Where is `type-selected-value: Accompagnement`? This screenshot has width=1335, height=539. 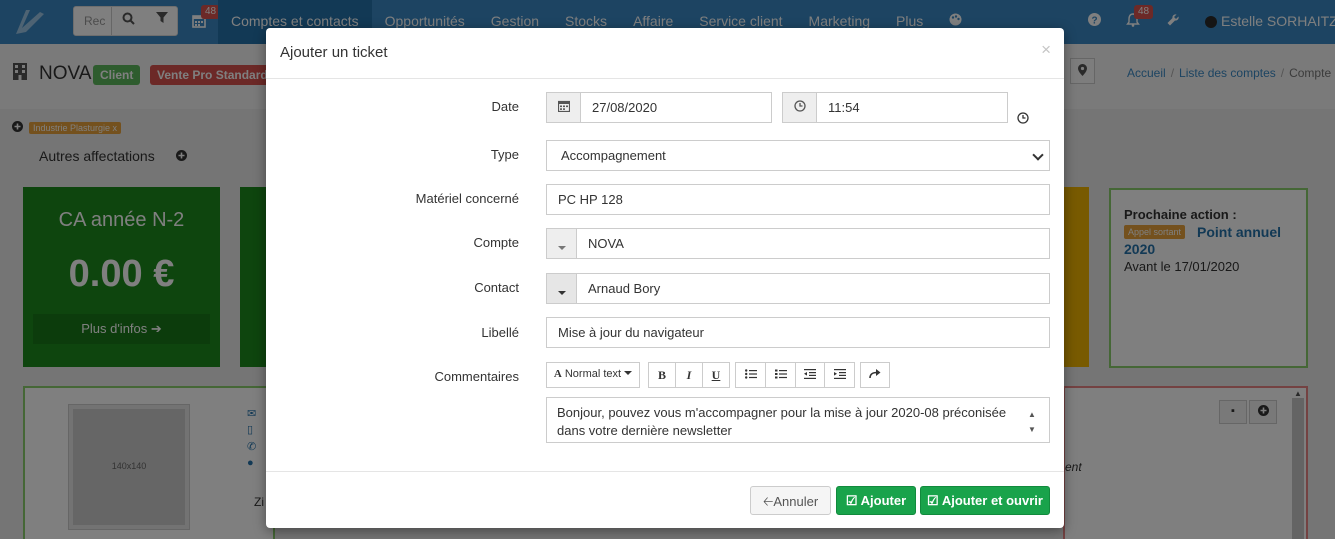 type-selected-value: Accompagnement is located at coordinates (613, 155).